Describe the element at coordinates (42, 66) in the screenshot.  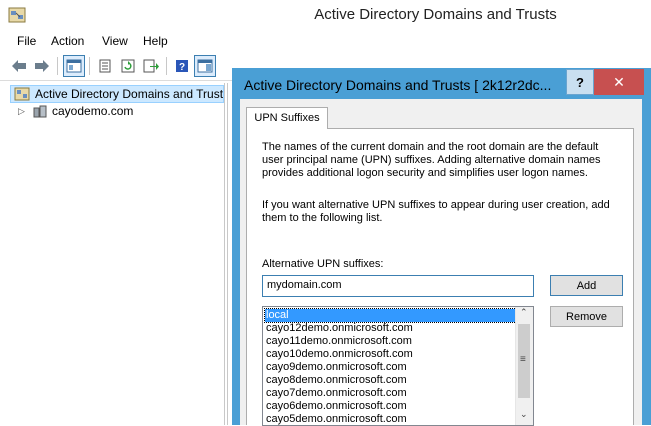
I see `forward-arrow-icon` at that location.